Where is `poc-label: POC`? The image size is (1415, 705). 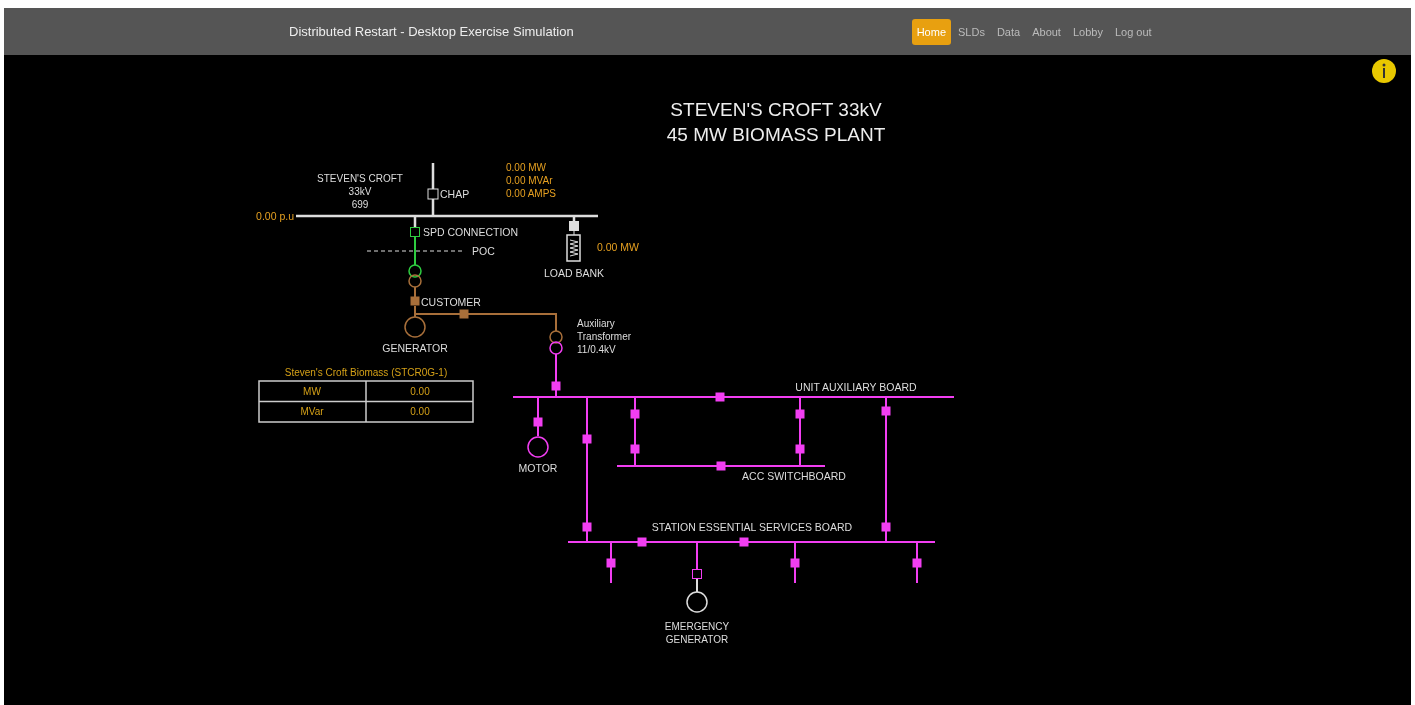
poc-label: POC is located at coordinates (483, 251).